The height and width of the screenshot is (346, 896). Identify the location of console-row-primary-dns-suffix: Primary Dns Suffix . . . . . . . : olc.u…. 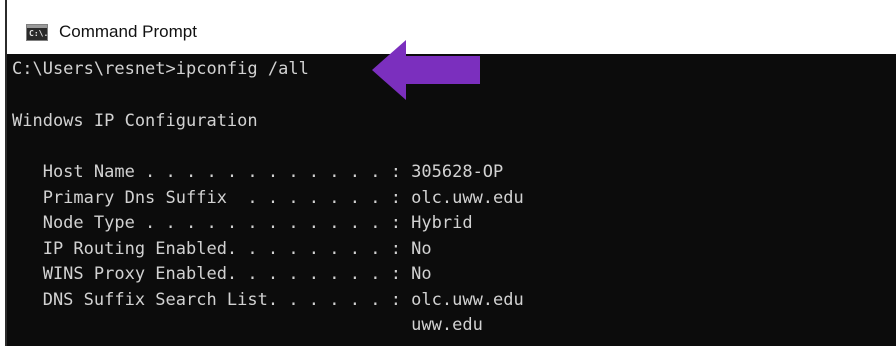
(268, 198).